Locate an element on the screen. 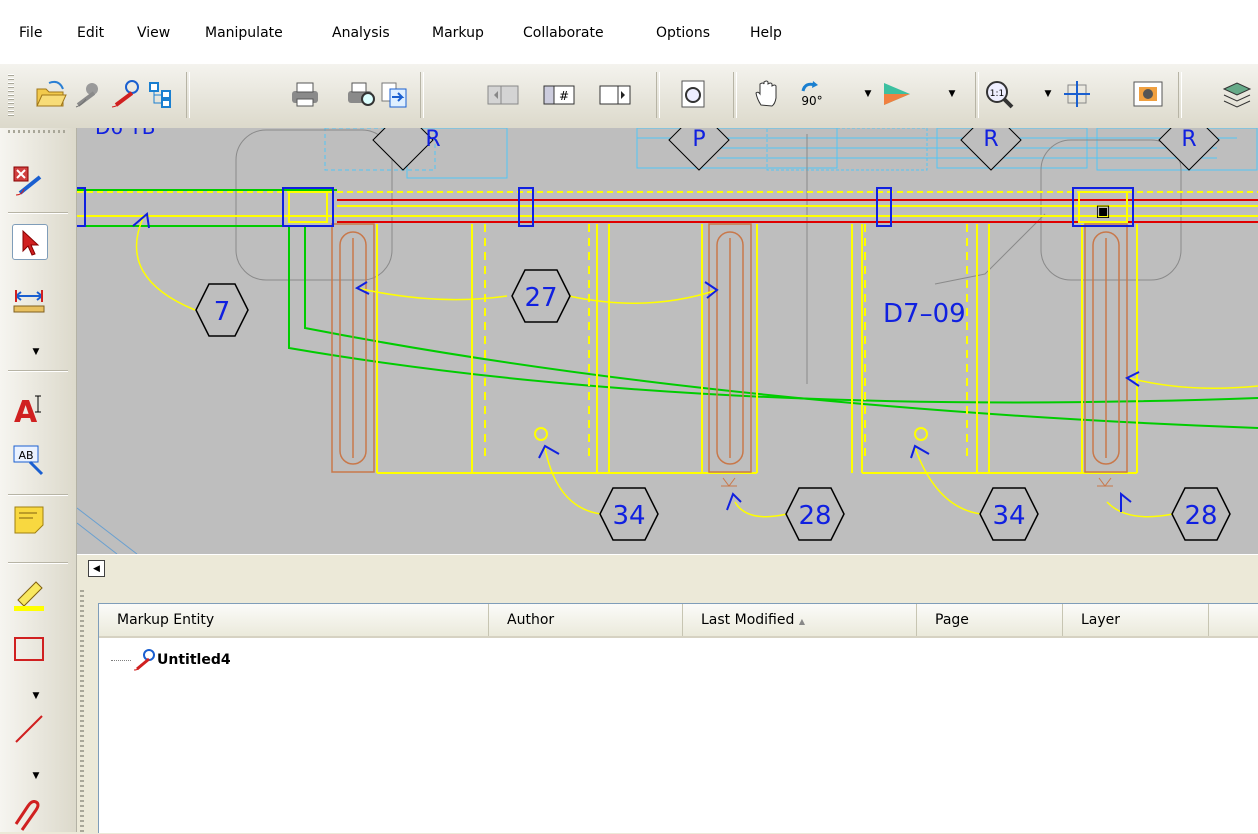 The height and width of the screenshot is (834, 1258). menu-analysis: Analysis is located at coordinates (361, 33).